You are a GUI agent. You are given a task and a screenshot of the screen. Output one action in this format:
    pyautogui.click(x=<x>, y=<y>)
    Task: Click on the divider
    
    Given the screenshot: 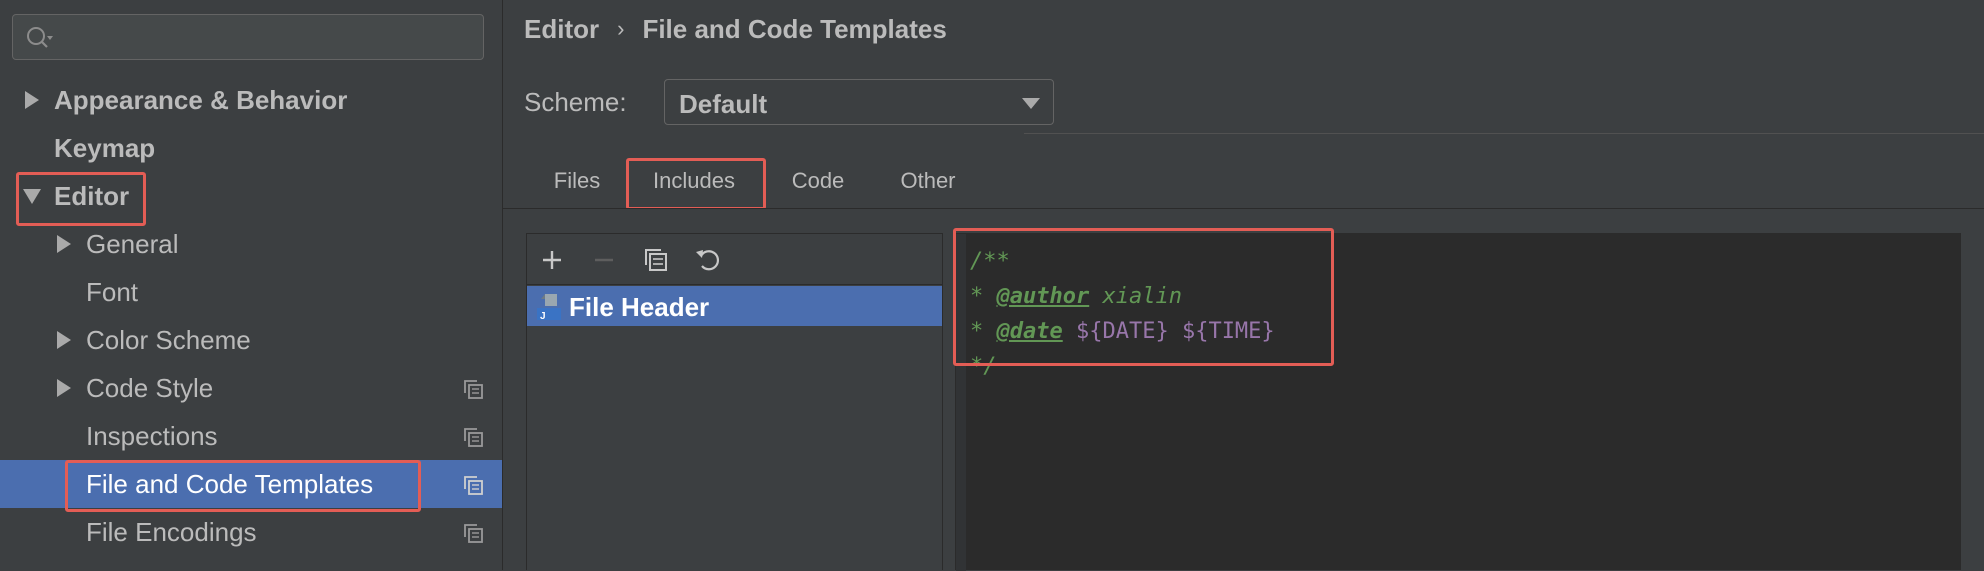 What is the action you would take?
    pyautogui.click(x=1504, y=133)
    